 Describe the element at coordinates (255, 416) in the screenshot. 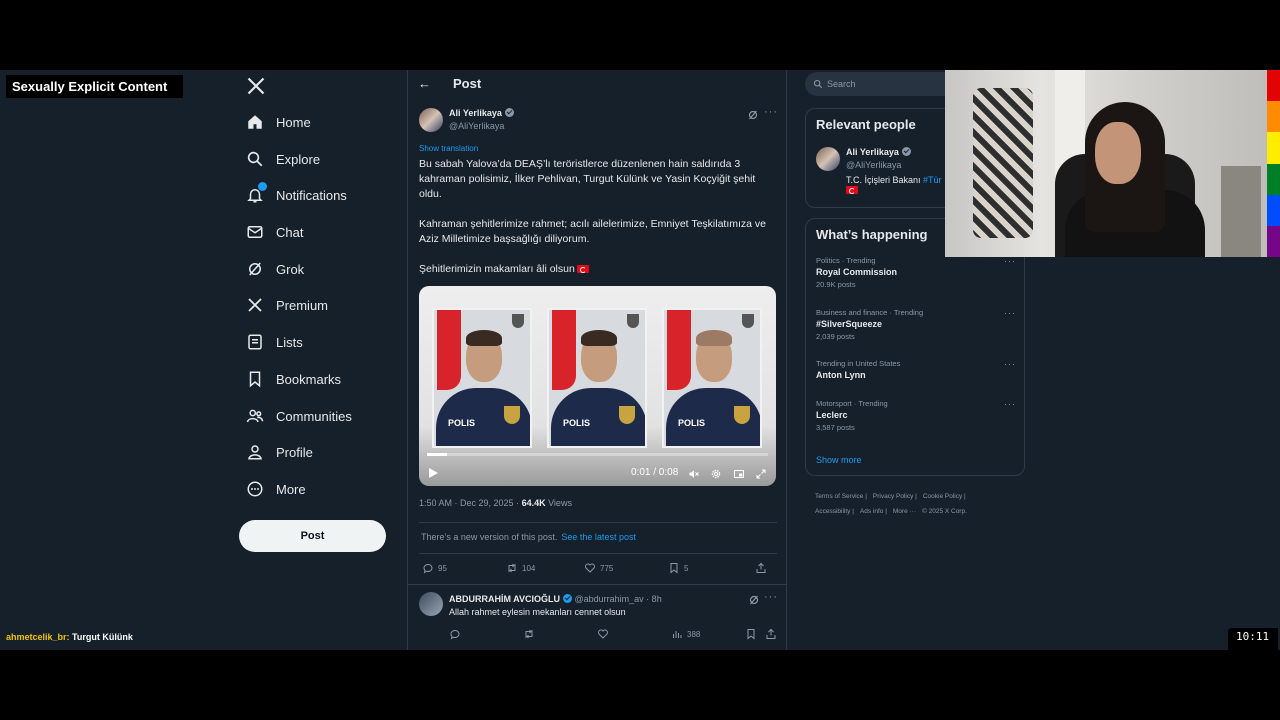

I see `people-icon` at that location.